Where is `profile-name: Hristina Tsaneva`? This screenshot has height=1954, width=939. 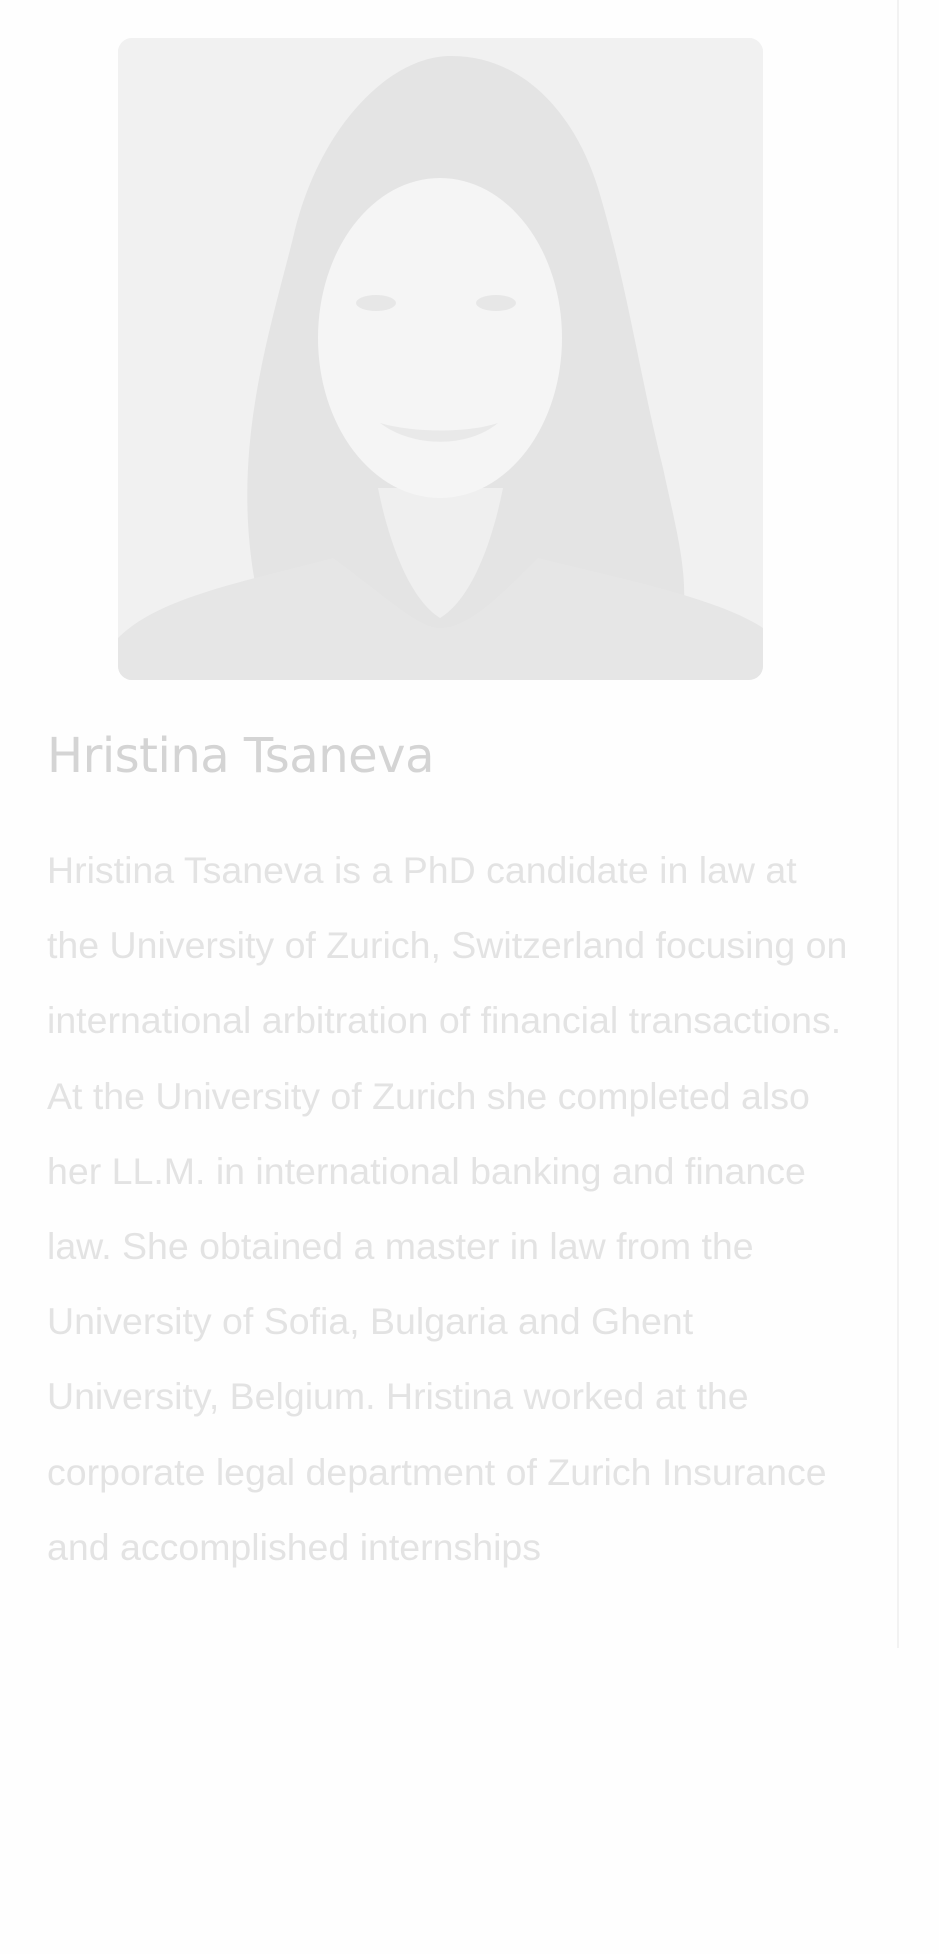 profile-name: Hristina Tsaneva is located at coordinates (241, 756).